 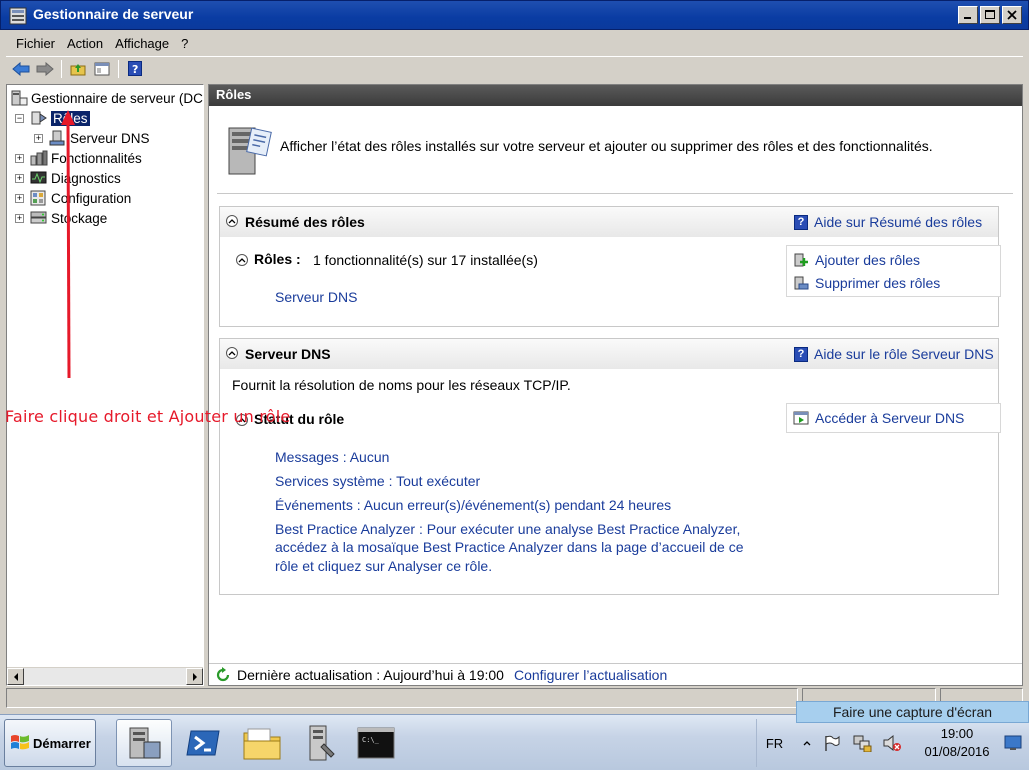 What do you see at coordinates (514, 68) in the screenshot?
I see `toolbar: ?` at bounding box center [514, 68].